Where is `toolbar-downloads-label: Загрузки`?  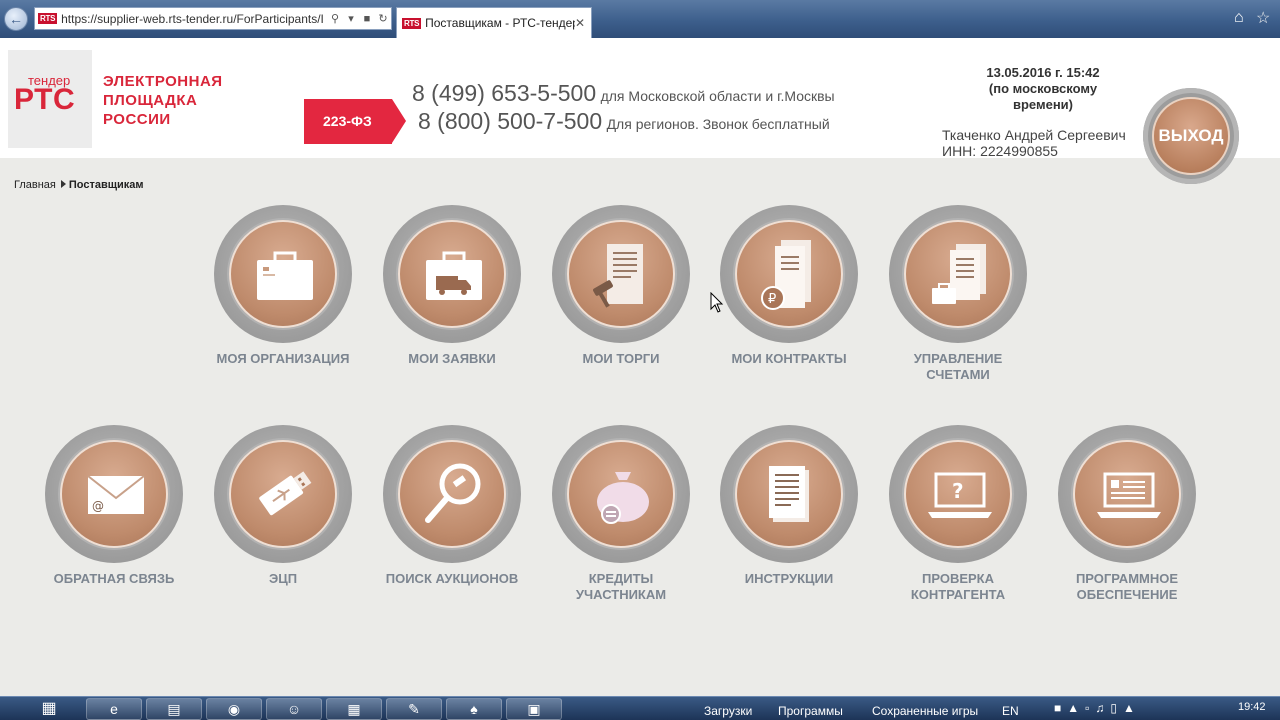 toolbar-downloads-label: Загрузки is located at coordinates (728, 711).